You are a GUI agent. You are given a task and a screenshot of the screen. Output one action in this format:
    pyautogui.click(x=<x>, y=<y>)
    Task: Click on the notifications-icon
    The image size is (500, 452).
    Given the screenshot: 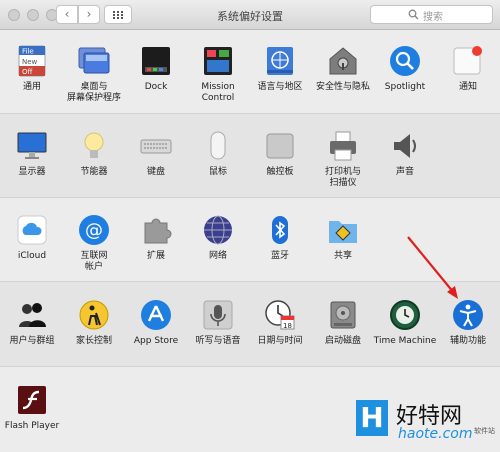 What is the action you would take?
    pyautogui.click(x=468, y=61)
    